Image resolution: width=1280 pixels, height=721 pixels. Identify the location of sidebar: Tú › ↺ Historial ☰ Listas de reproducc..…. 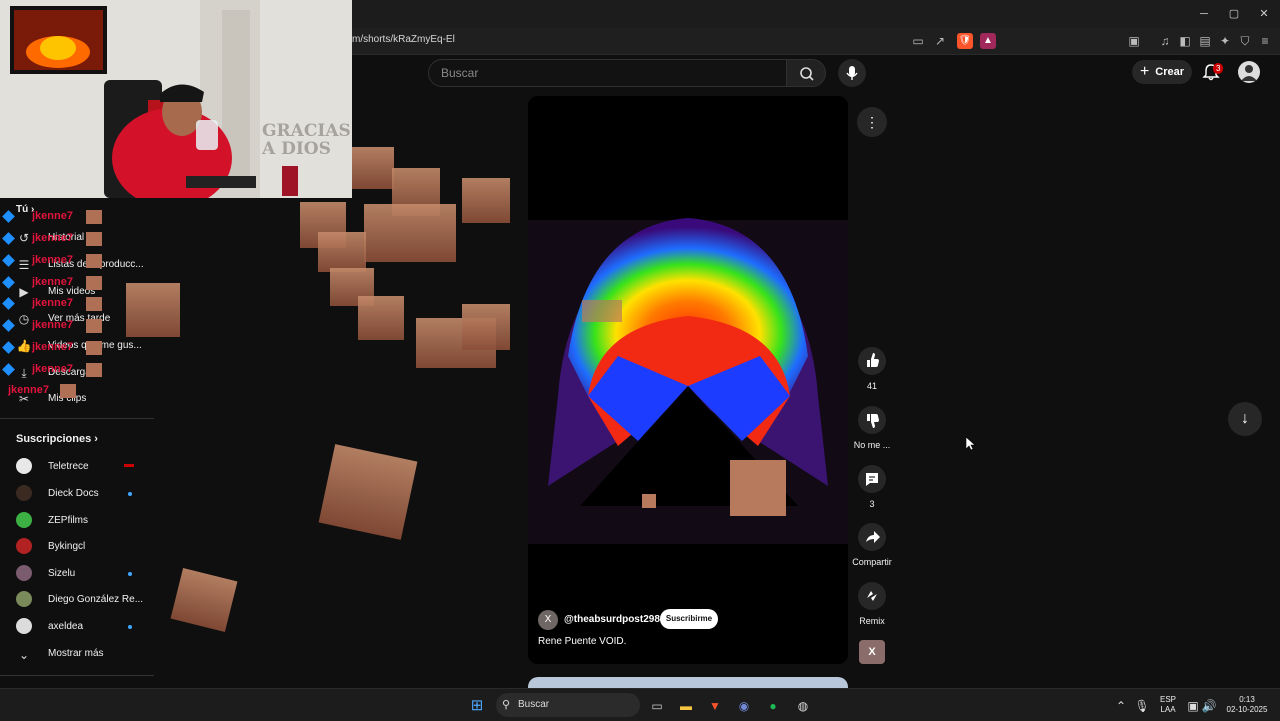
(77, 443).